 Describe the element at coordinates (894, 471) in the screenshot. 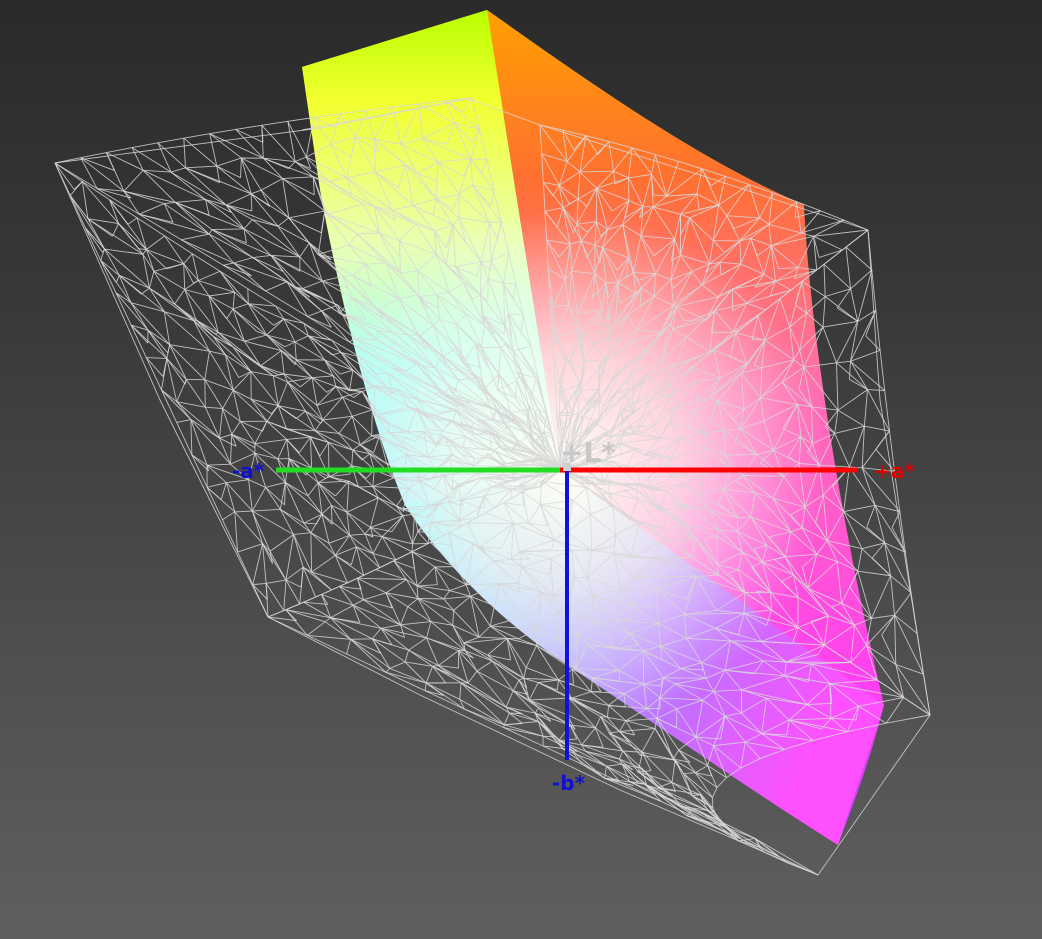

I see `plus-a-label: +a*` at that location.